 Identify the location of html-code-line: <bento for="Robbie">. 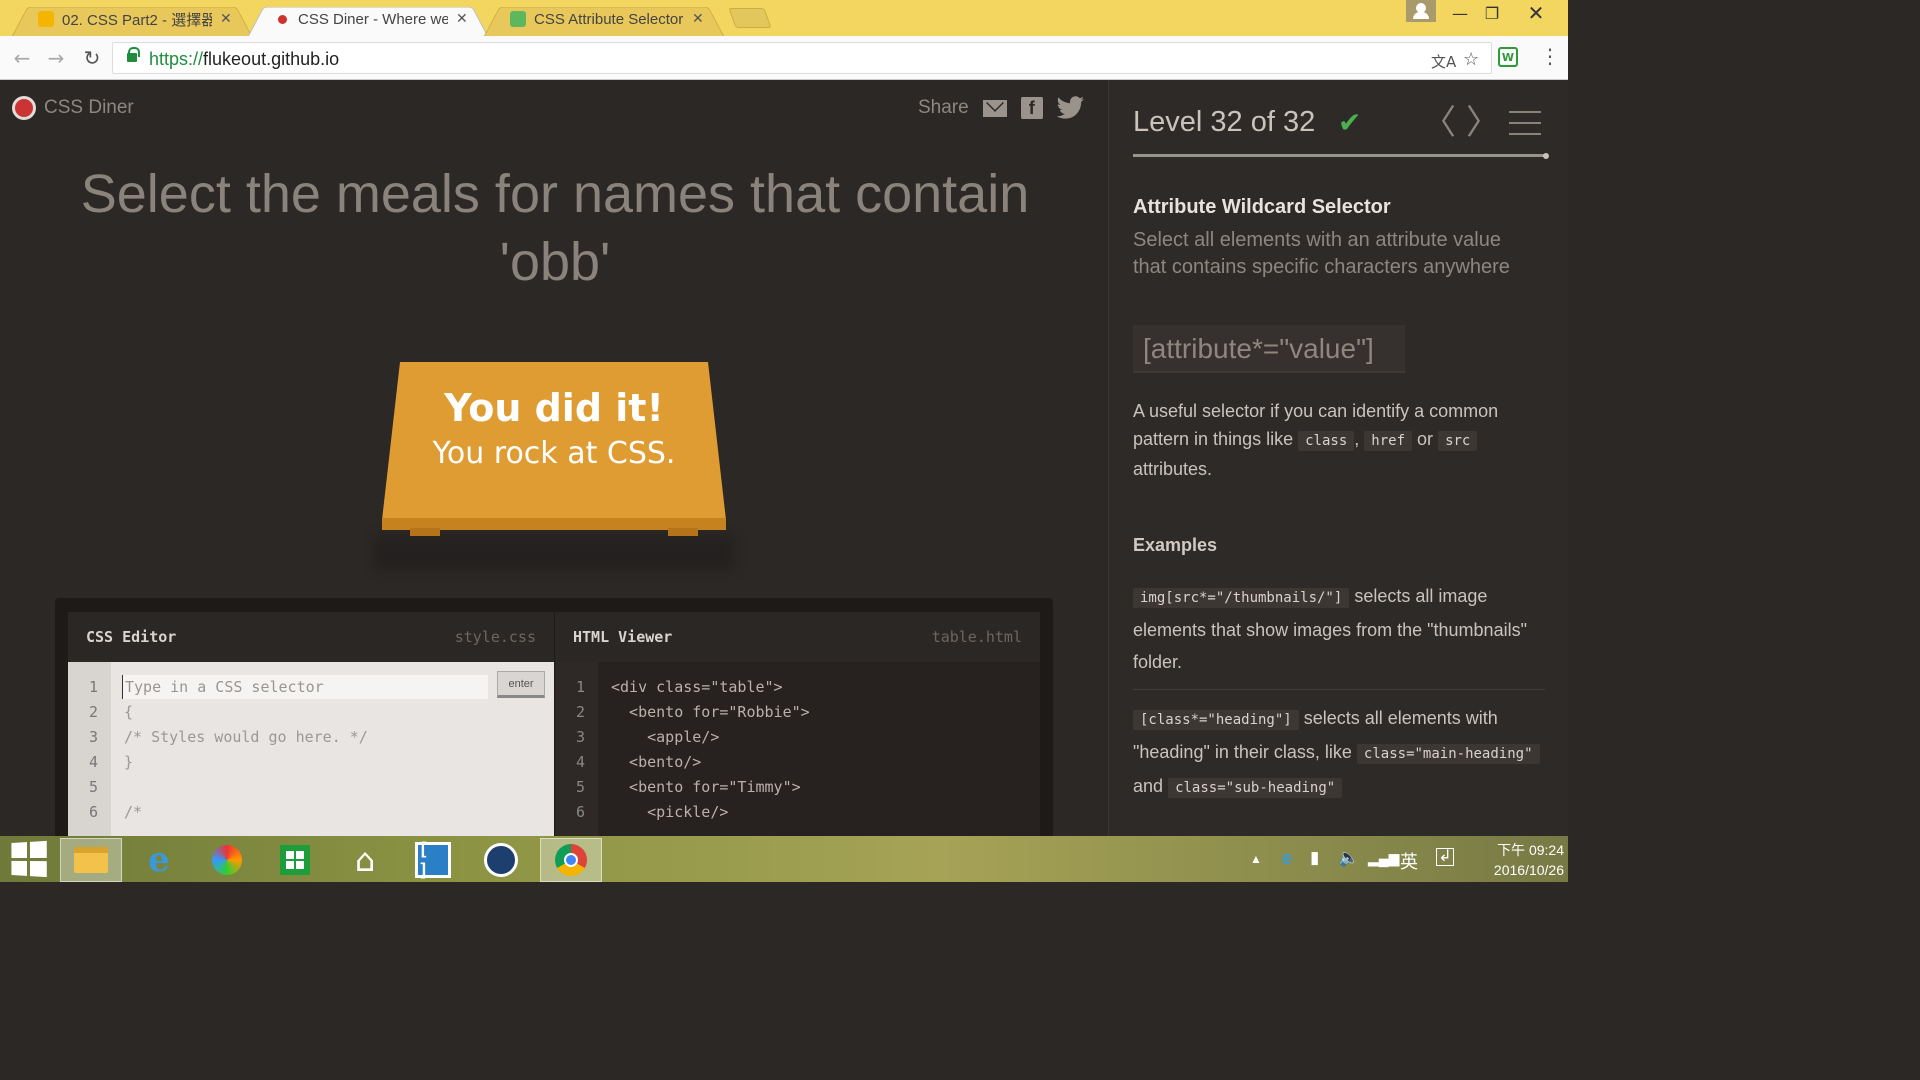
(710, 712).